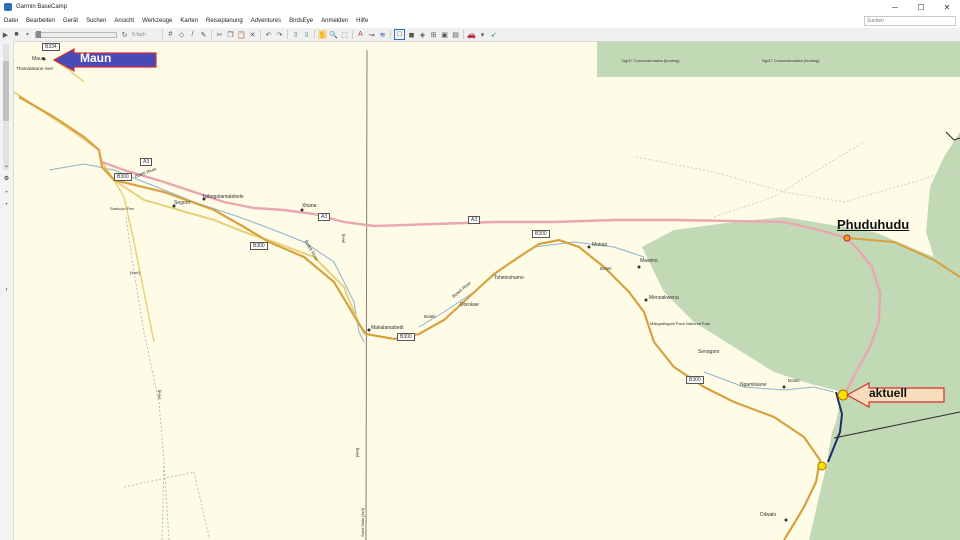 The width and height of the screenshot is (960, 540). I want to click on close-button: ✕, so click(947, 7).